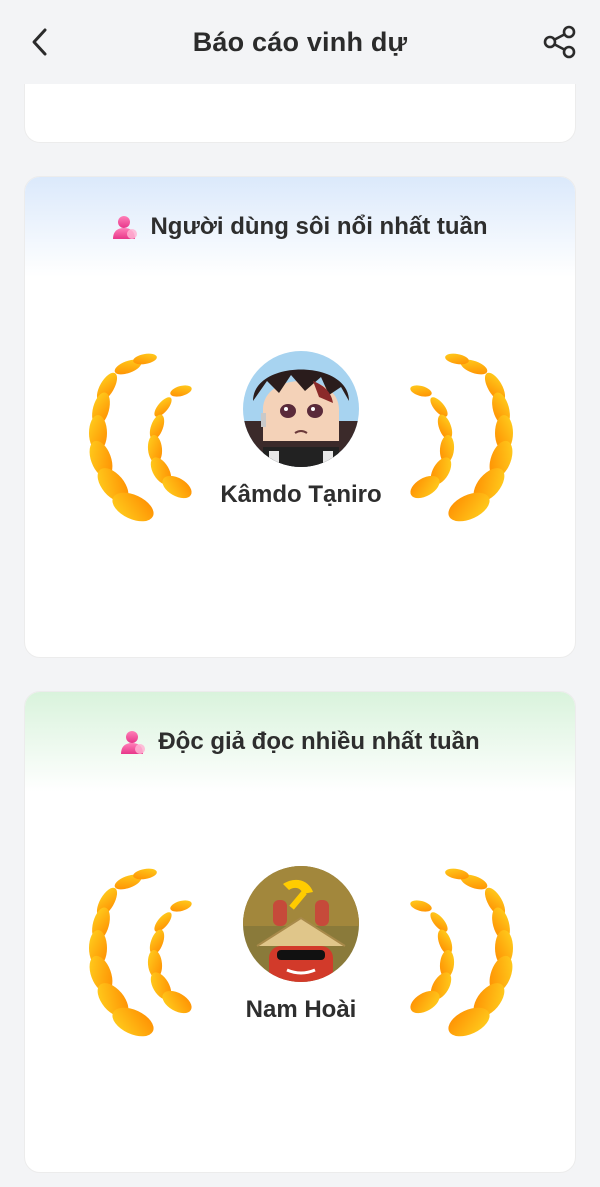 Image resolution: width=600 pixels, height=1187 pixels. I want to click on card-title: Người dùng sôi nổi nhất tuần, so click(319, 226).